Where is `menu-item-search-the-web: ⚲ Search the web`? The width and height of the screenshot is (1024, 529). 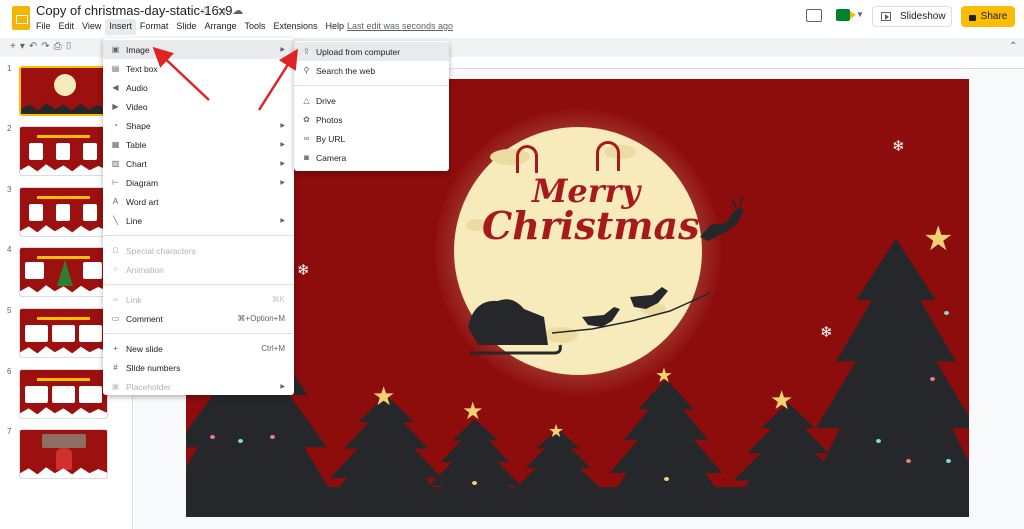
menu-item-search-the-web: ⚲ Search the web is located at coordinates (371, 70).